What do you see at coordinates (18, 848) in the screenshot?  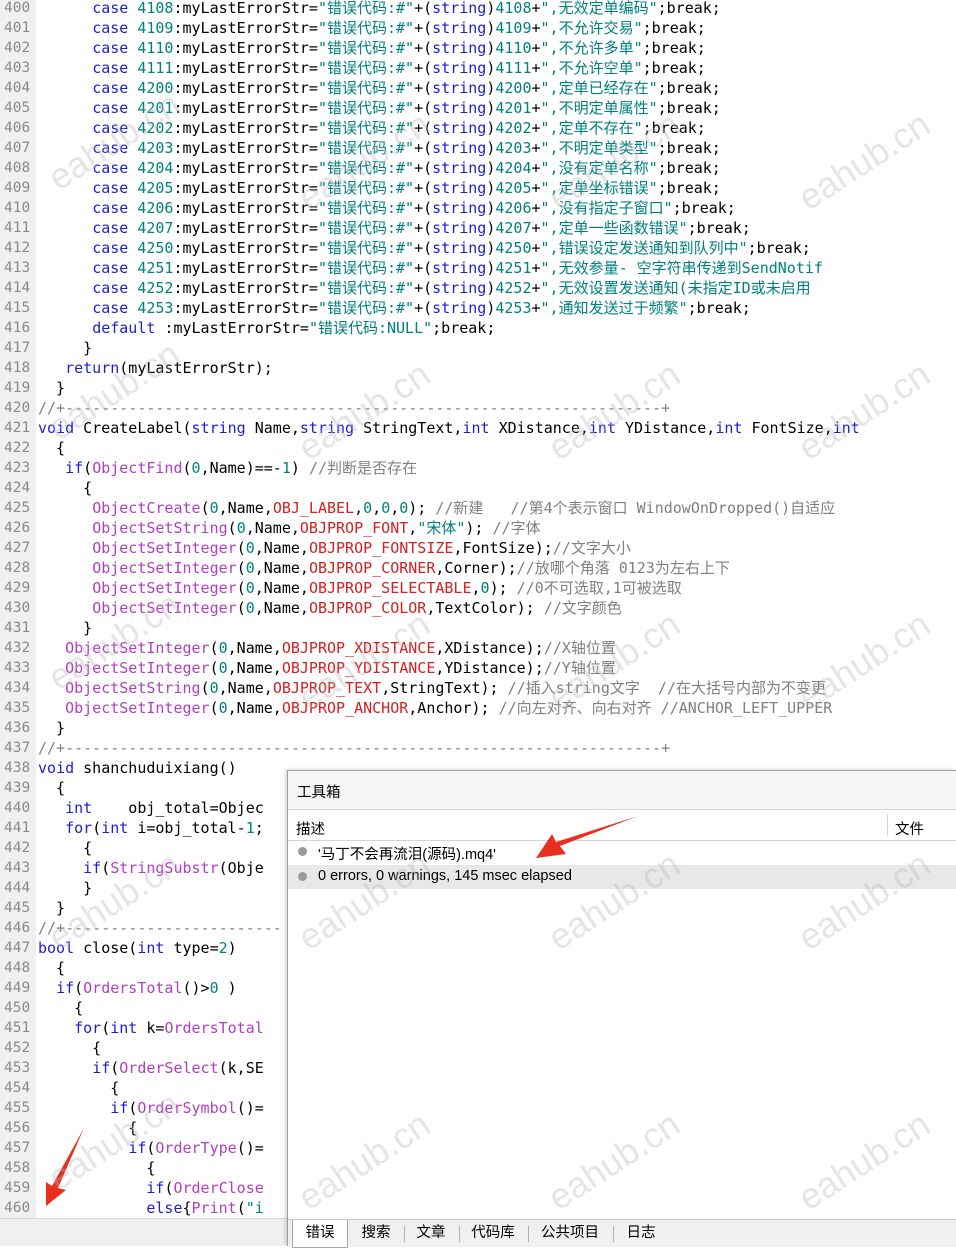 I see `line-number: 442` at bounding box center [18, 848].